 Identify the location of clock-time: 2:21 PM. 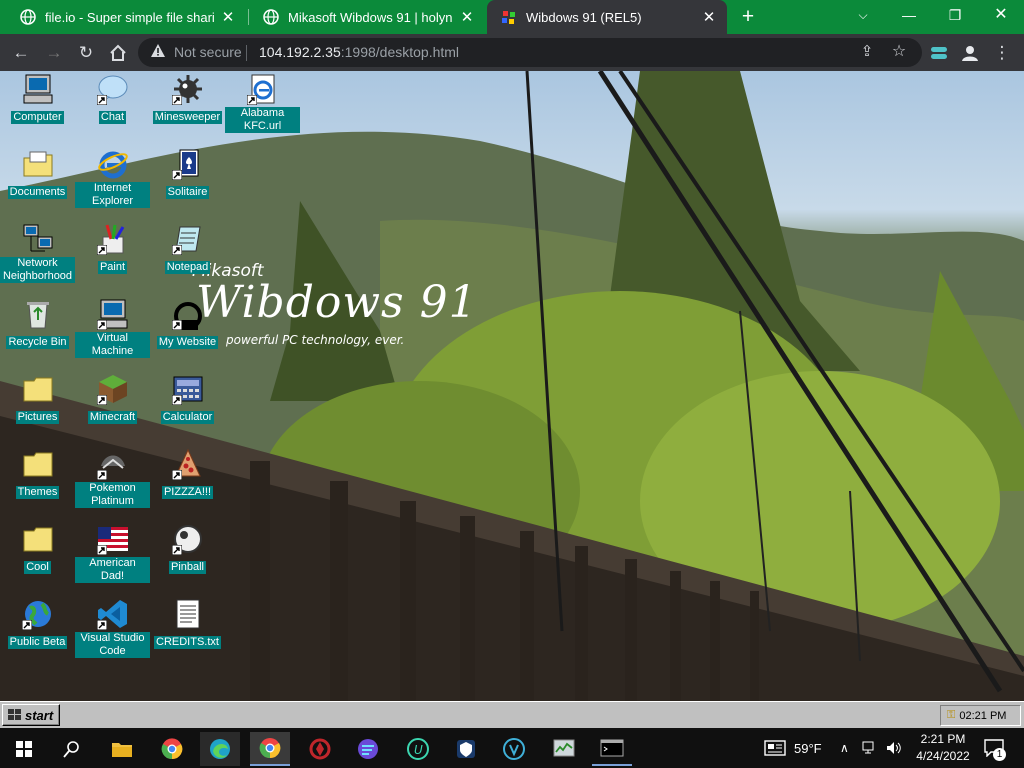
(943, 739).